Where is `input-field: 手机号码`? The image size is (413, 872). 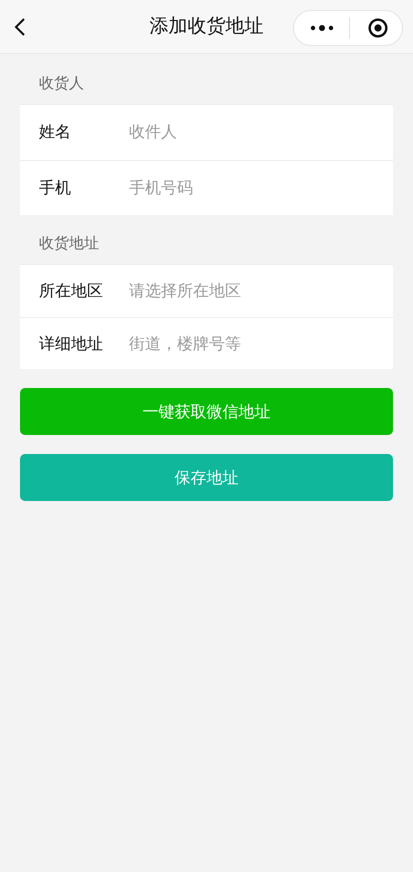
input-field: 手机号码 is located at coordinates (251, 188).